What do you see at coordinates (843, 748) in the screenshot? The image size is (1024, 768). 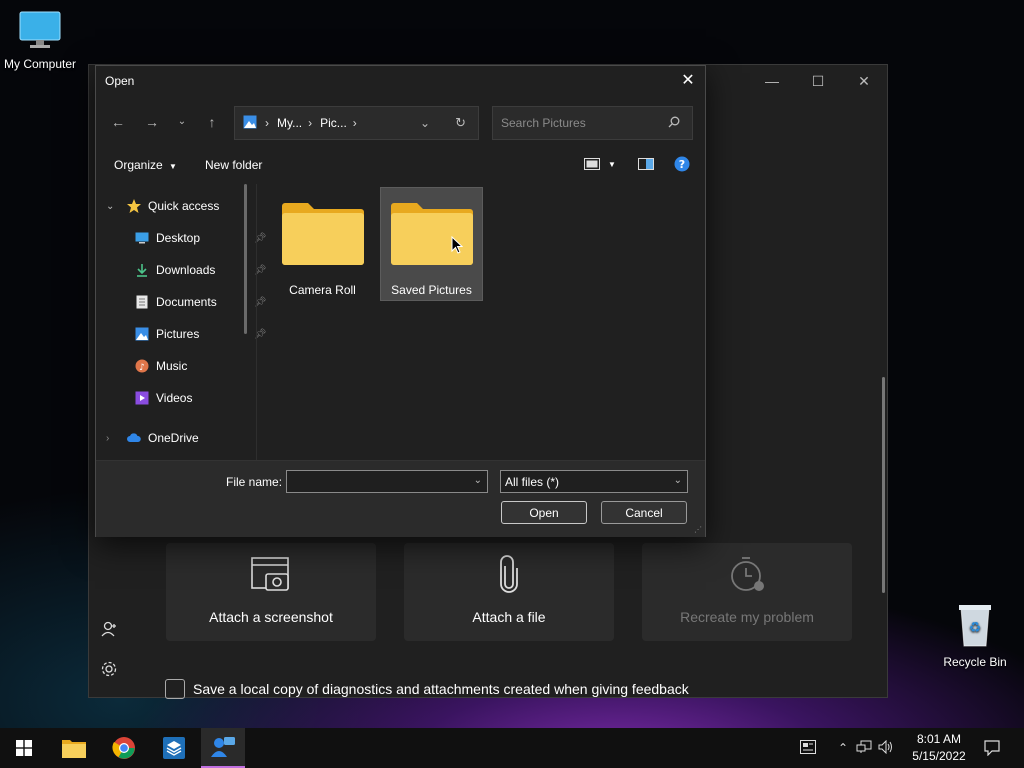 I see `chevron-up-icon: ⌃` at bounding box center [843, 748].